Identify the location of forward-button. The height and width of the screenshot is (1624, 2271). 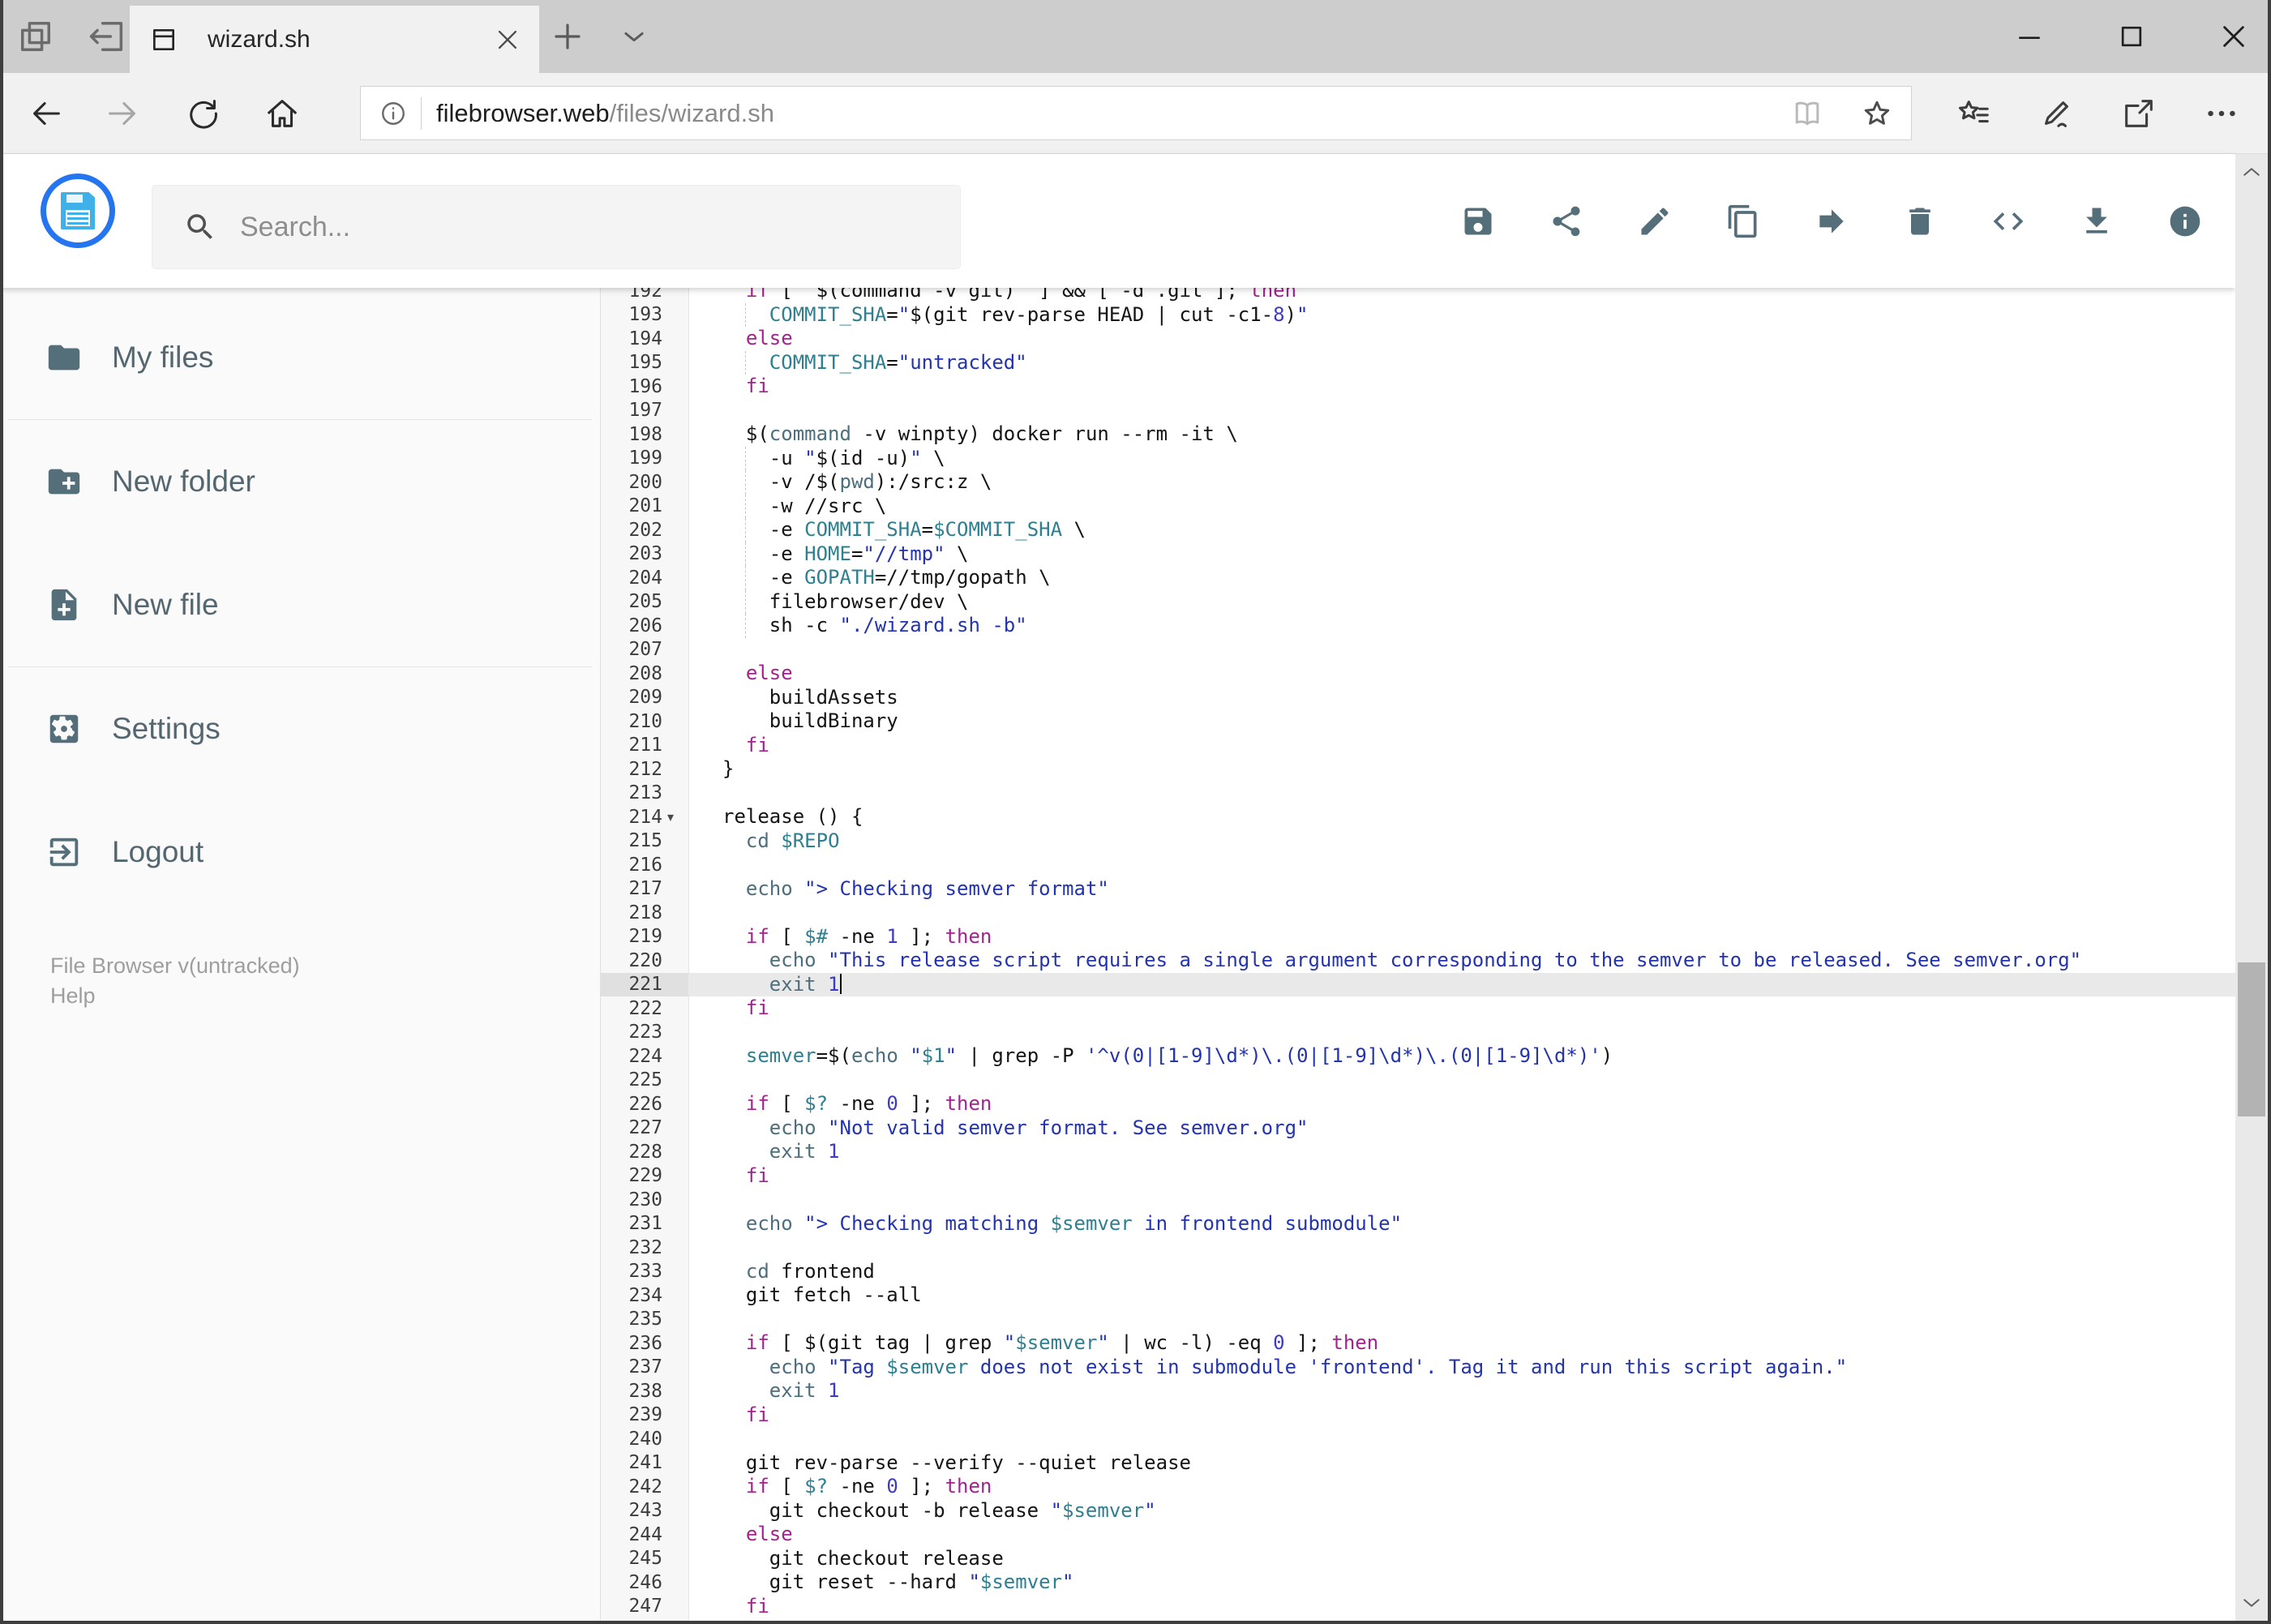
(123, 113).